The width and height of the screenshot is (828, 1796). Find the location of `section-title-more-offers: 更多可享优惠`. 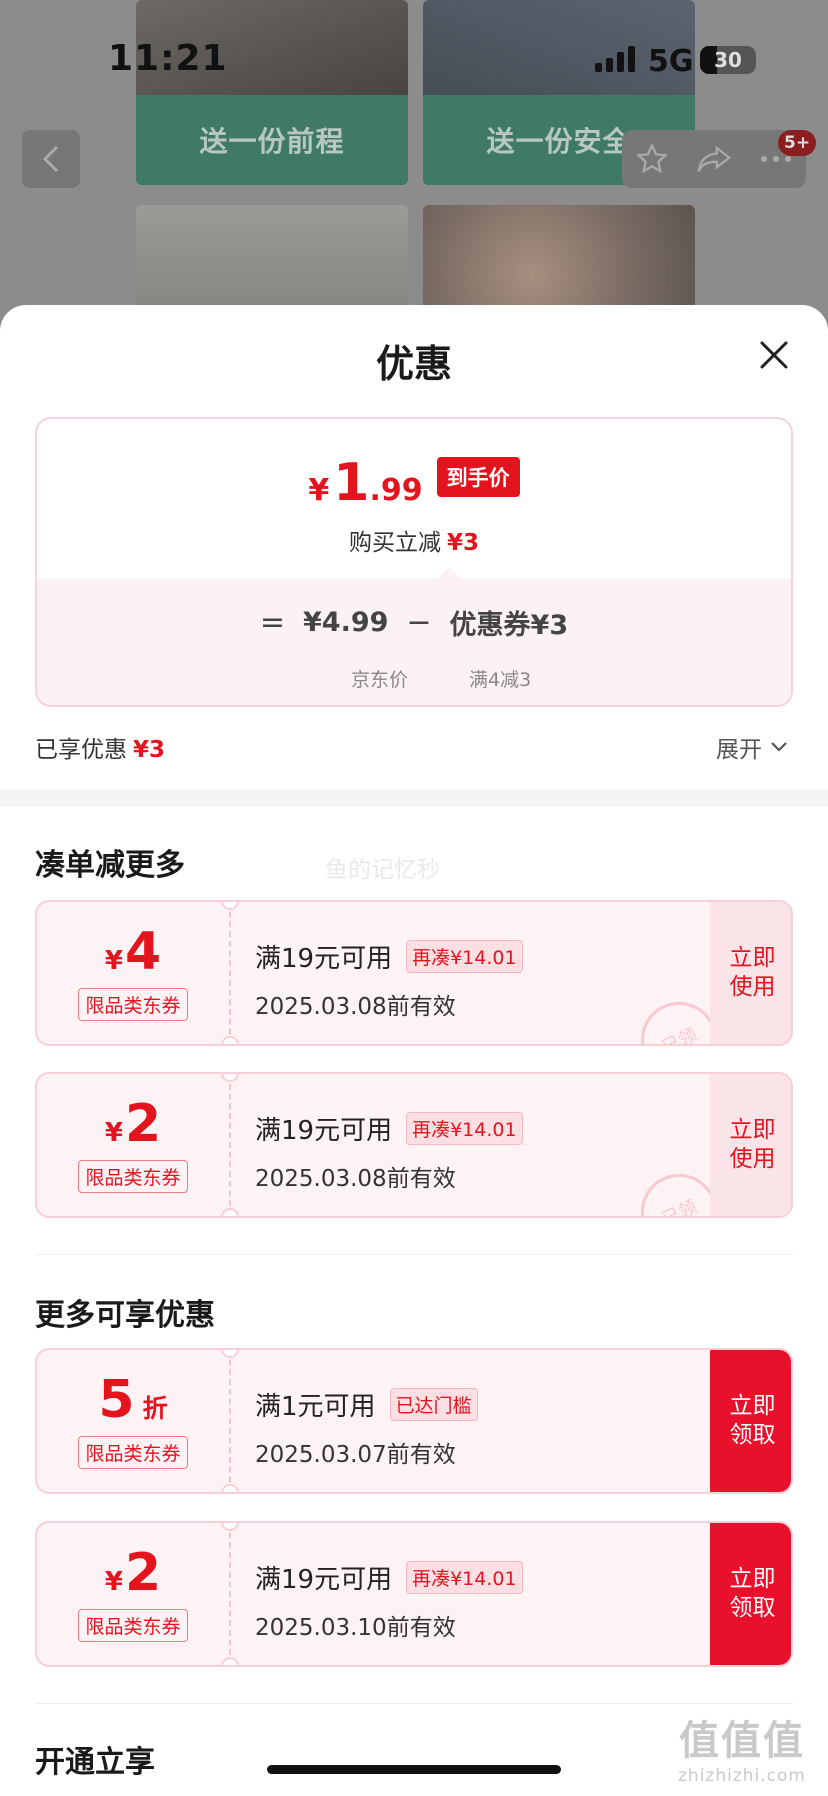

section-title-more-offers: 更多可享优惠 is located at coordinates (125, 1315).